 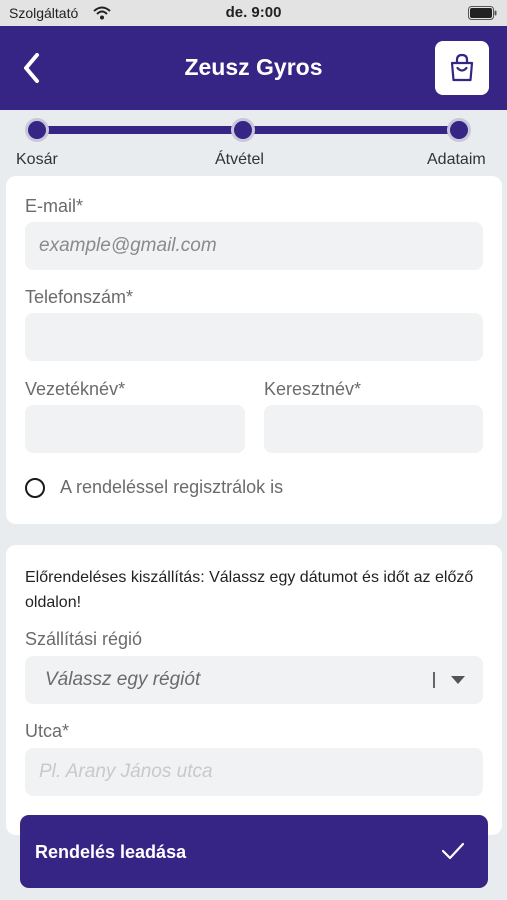 I want to click on step-label-details: Adataim, so click(x=456, y=159).